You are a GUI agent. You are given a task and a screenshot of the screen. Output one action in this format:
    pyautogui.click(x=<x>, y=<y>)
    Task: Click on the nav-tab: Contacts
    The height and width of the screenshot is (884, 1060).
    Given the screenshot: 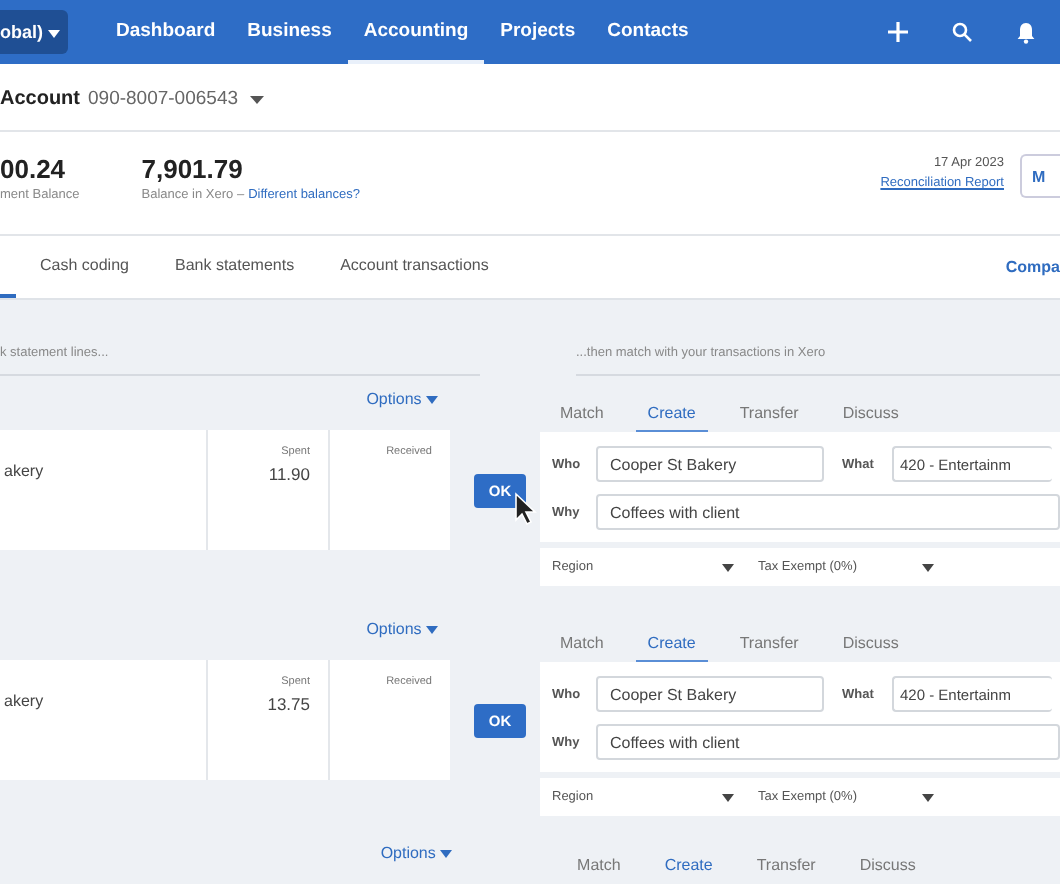 What is the action you would take?
    pyautogui.click(x=648, y=32)
    